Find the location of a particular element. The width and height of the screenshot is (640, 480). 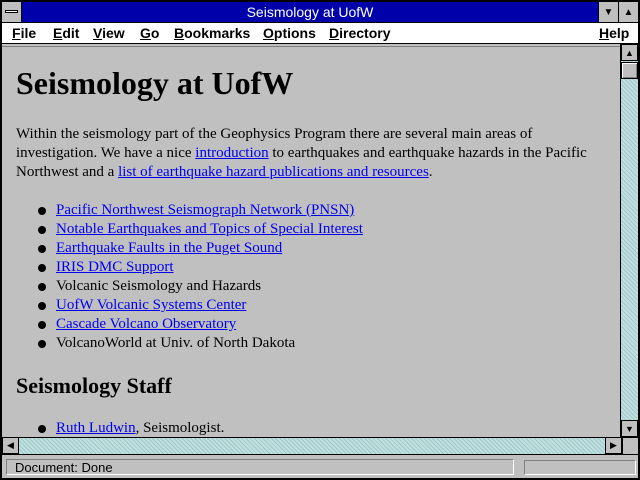

down-triangle-icon: ▼ is located at coordinates (608, 12).